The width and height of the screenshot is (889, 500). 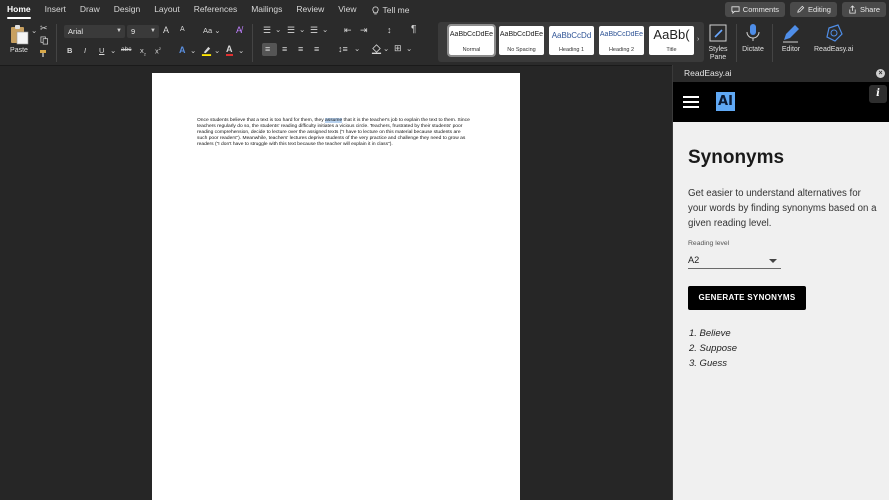 I want to click on dictate-button: Dictate, so click(x=753, y=37).